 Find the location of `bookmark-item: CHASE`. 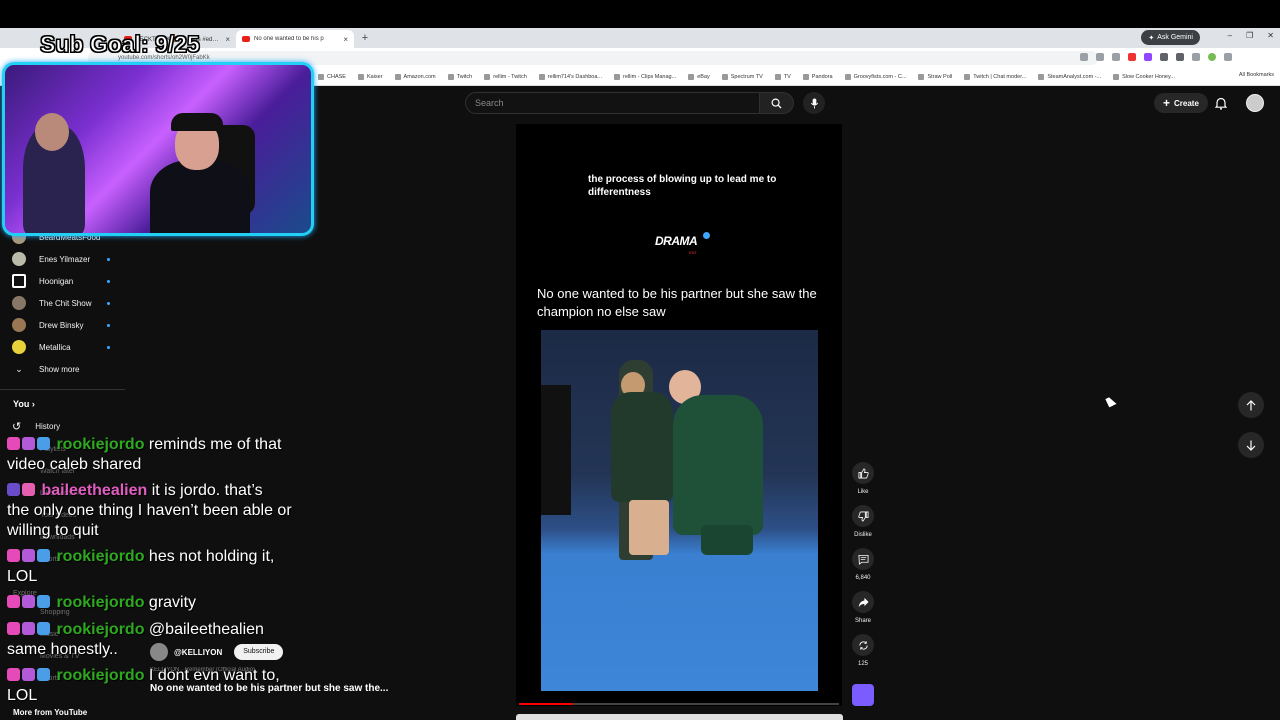

bookmark-item: CHASE is located at coordinates (332, 76).